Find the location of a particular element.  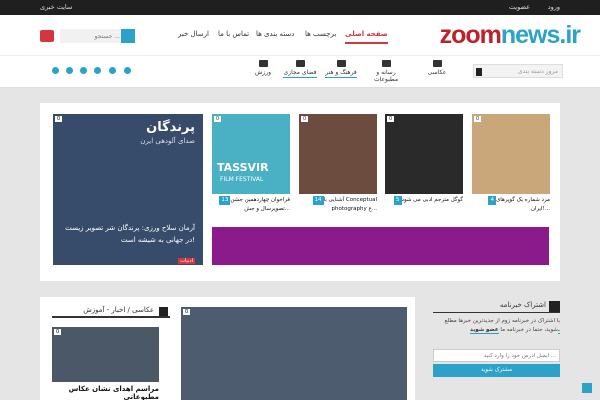

big-card-subtitle: صدای آلودهی ایرن is located at coordinates (167, 141).